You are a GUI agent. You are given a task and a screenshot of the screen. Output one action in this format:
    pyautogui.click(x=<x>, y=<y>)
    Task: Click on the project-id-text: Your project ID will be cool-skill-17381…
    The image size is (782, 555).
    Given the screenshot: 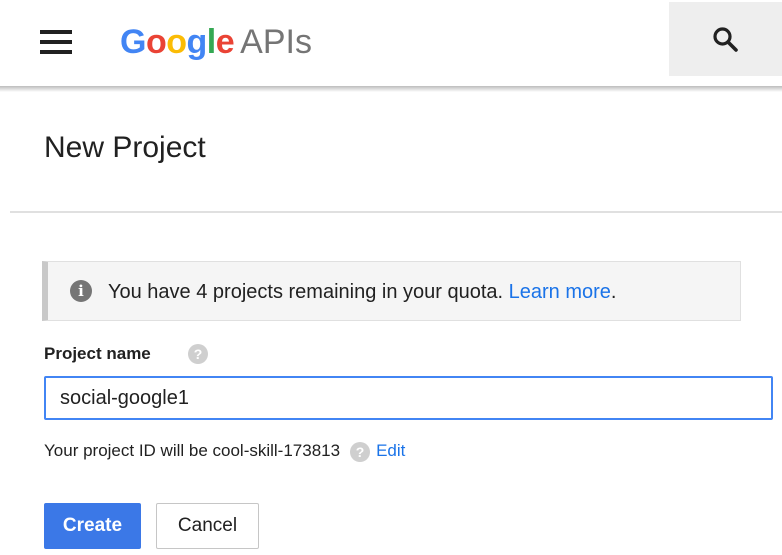 What is the action you would take?
    pyautogui.click(x=192, y=450)
    